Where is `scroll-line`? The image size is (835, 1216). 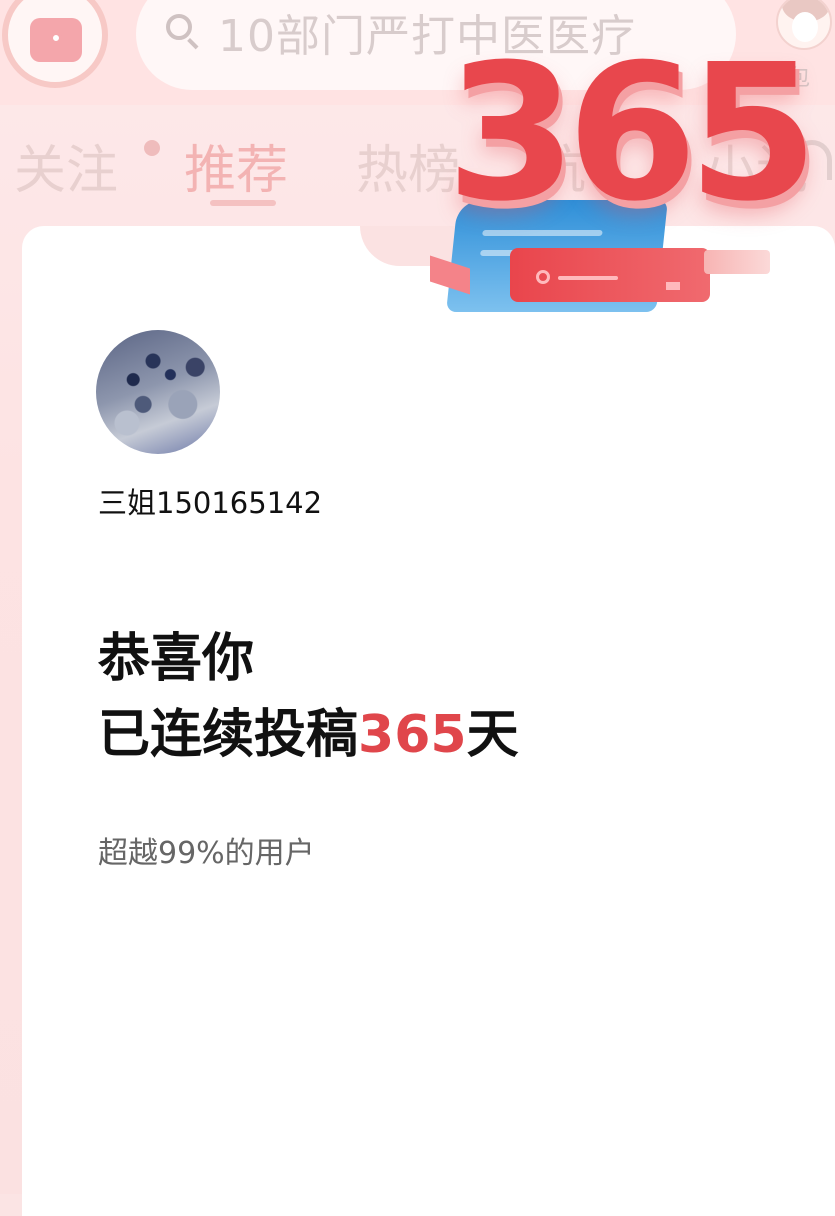 scroll-line is located at coordinates (588, 278).